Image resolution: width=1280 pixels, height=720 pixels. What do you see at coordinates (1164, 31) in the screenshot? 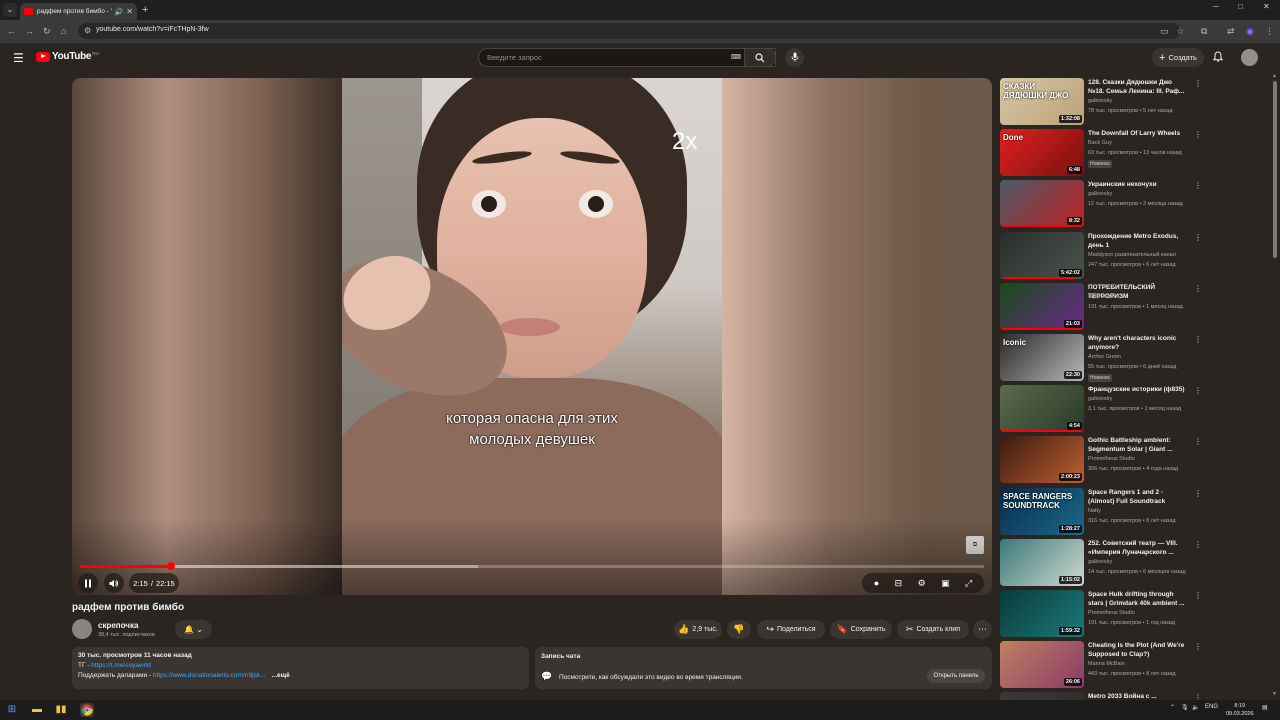
I see `install-app-icon: ▭` at bounding box center [1164, 31].